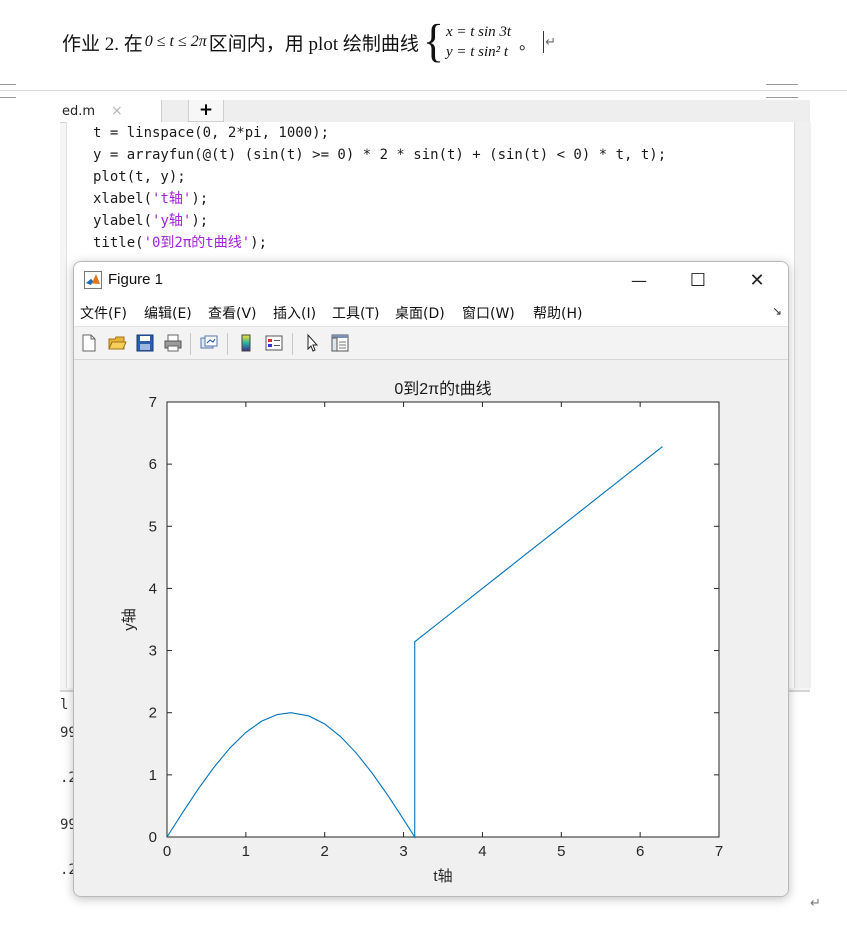 This screenshot has width=847, height=929. I want to click on x-tick-label: 2, so click(325, 851).